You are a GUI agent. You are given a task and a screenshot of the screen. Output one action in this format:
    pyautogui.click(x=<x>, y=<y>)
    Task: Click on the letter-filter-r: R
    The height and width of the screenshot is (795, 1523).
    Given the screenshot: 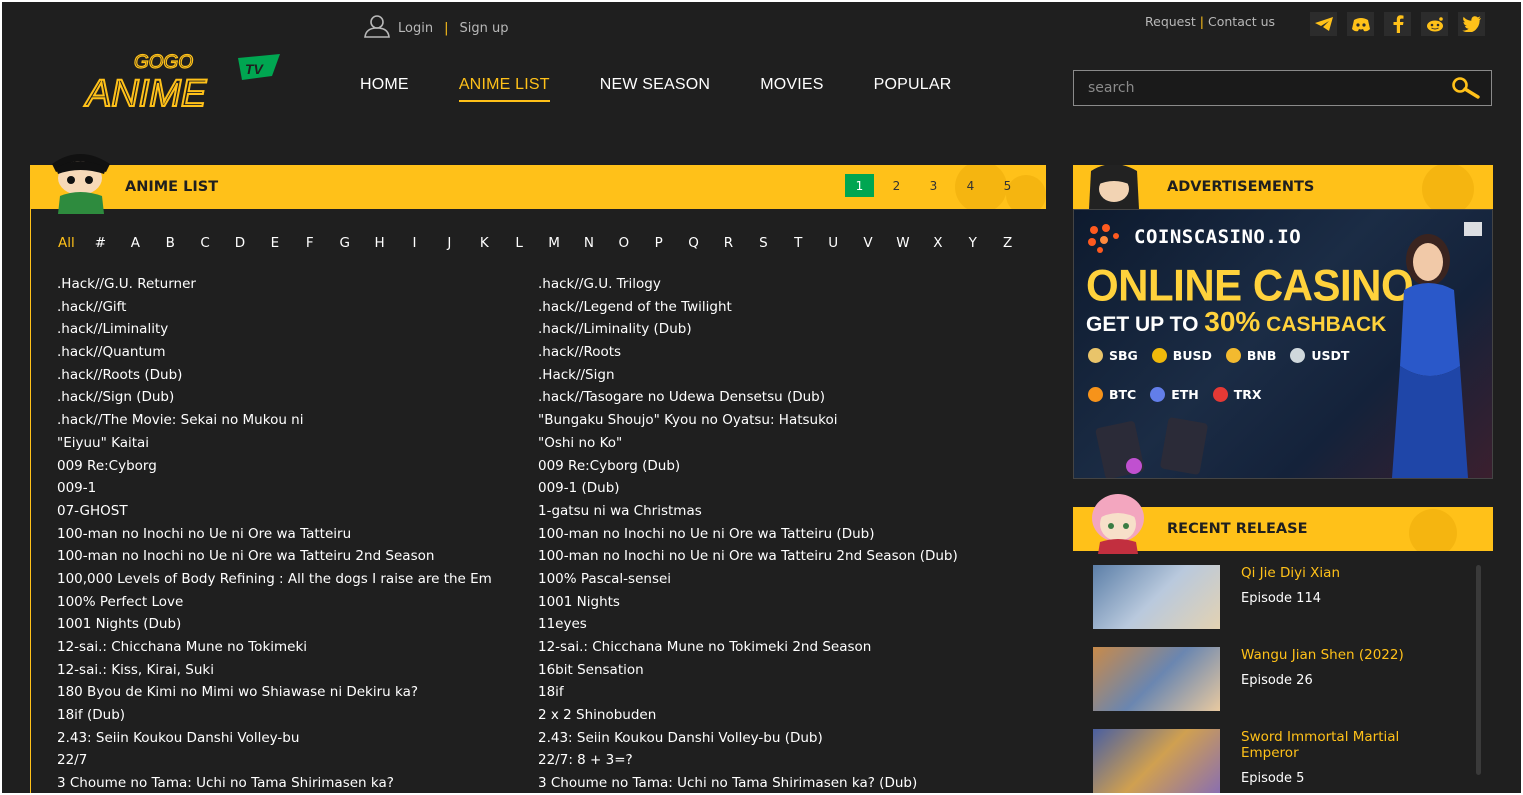 What is the action you would take?
    pyautogui.click(x=728, y=243)
    